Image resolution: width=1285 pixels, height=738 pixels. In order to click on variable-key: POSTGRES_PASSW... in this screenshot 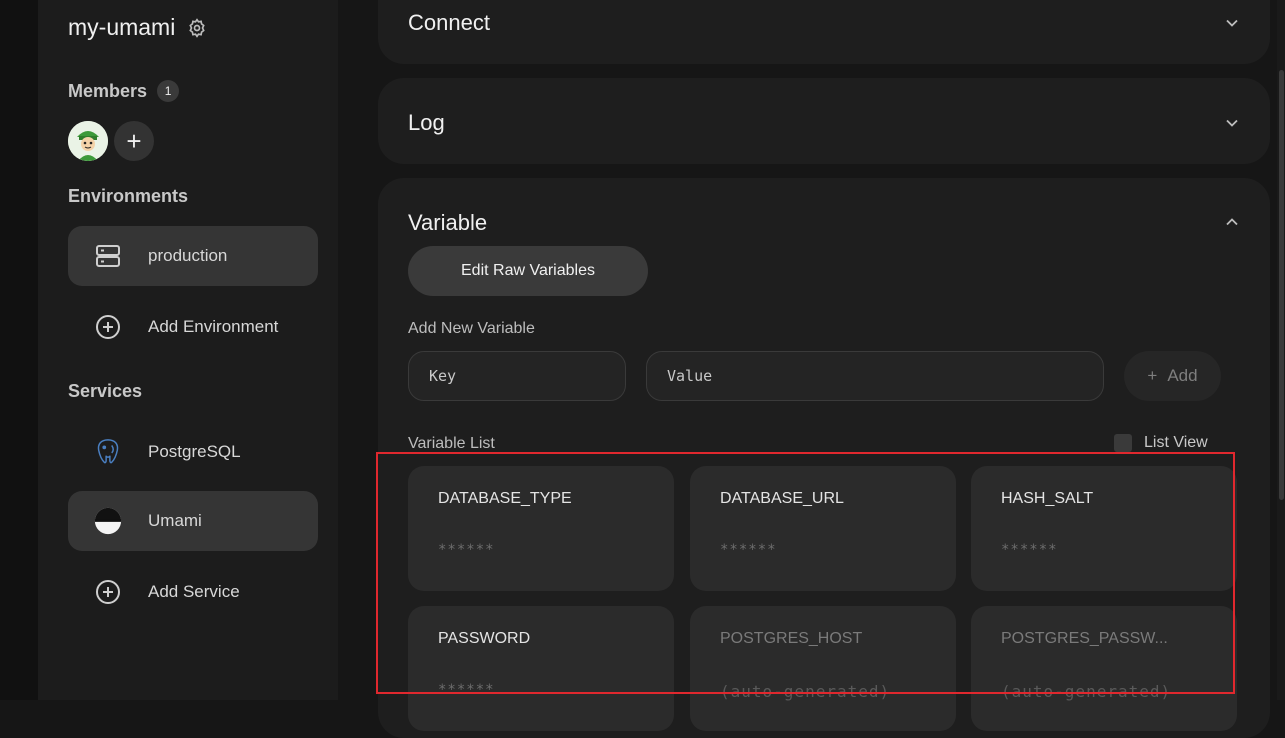, I will do `click(1084, 638)`.